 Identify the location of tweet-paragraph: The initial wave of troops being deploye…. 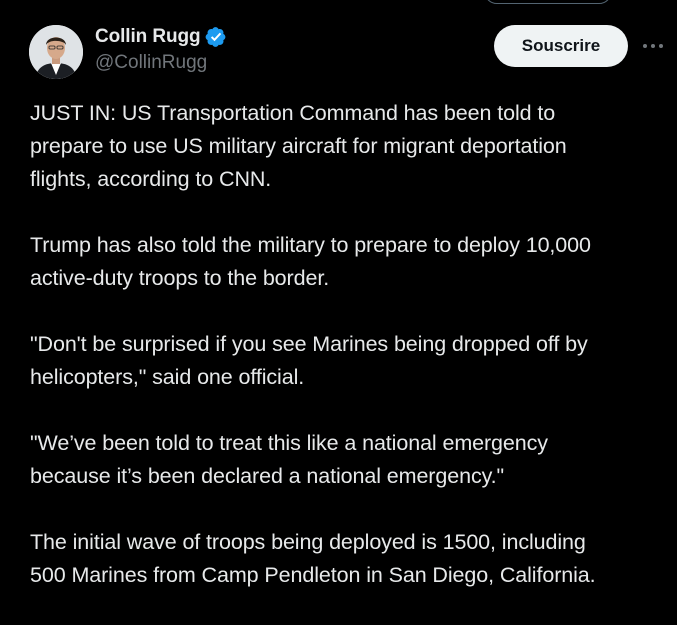
(313, 558).